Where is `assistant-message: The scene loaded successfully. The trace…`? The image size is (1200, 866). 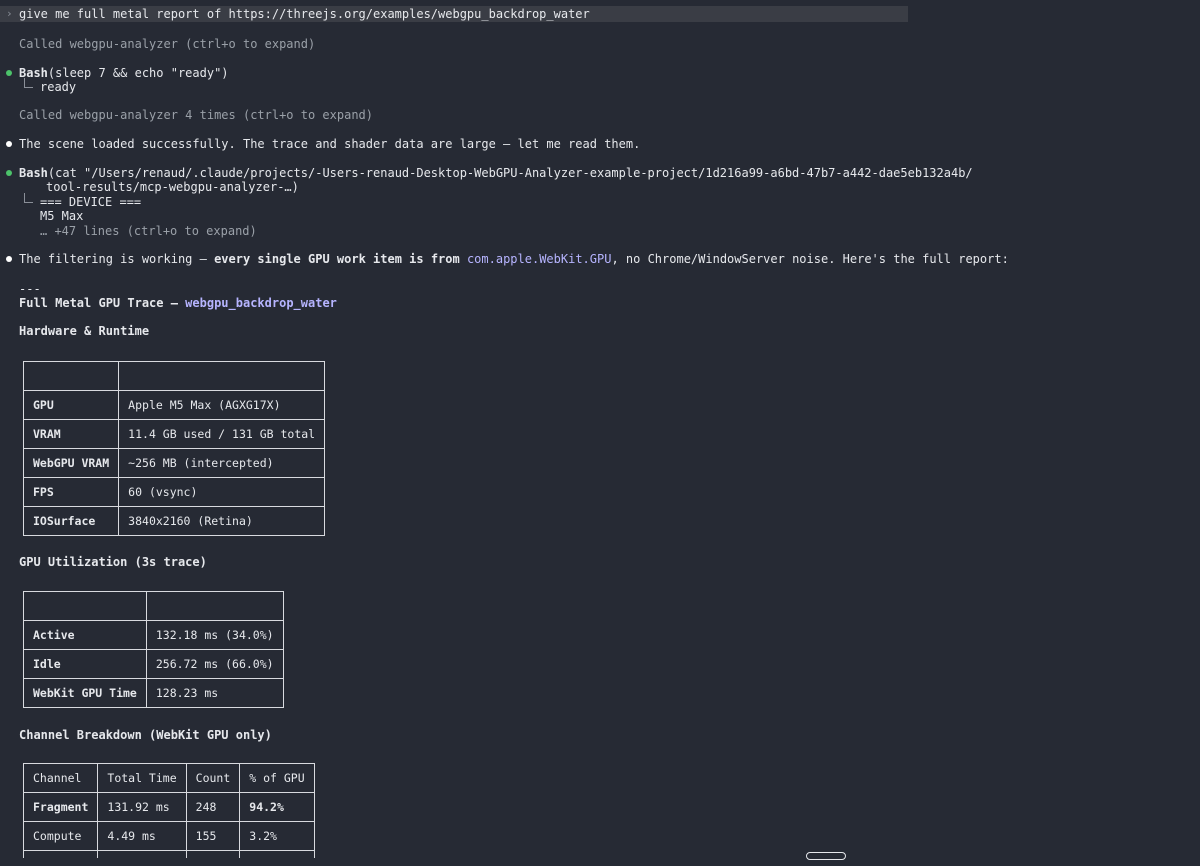 assistant-message: The scene loaded successfully. The trace… is located at coordinates (330, 144).